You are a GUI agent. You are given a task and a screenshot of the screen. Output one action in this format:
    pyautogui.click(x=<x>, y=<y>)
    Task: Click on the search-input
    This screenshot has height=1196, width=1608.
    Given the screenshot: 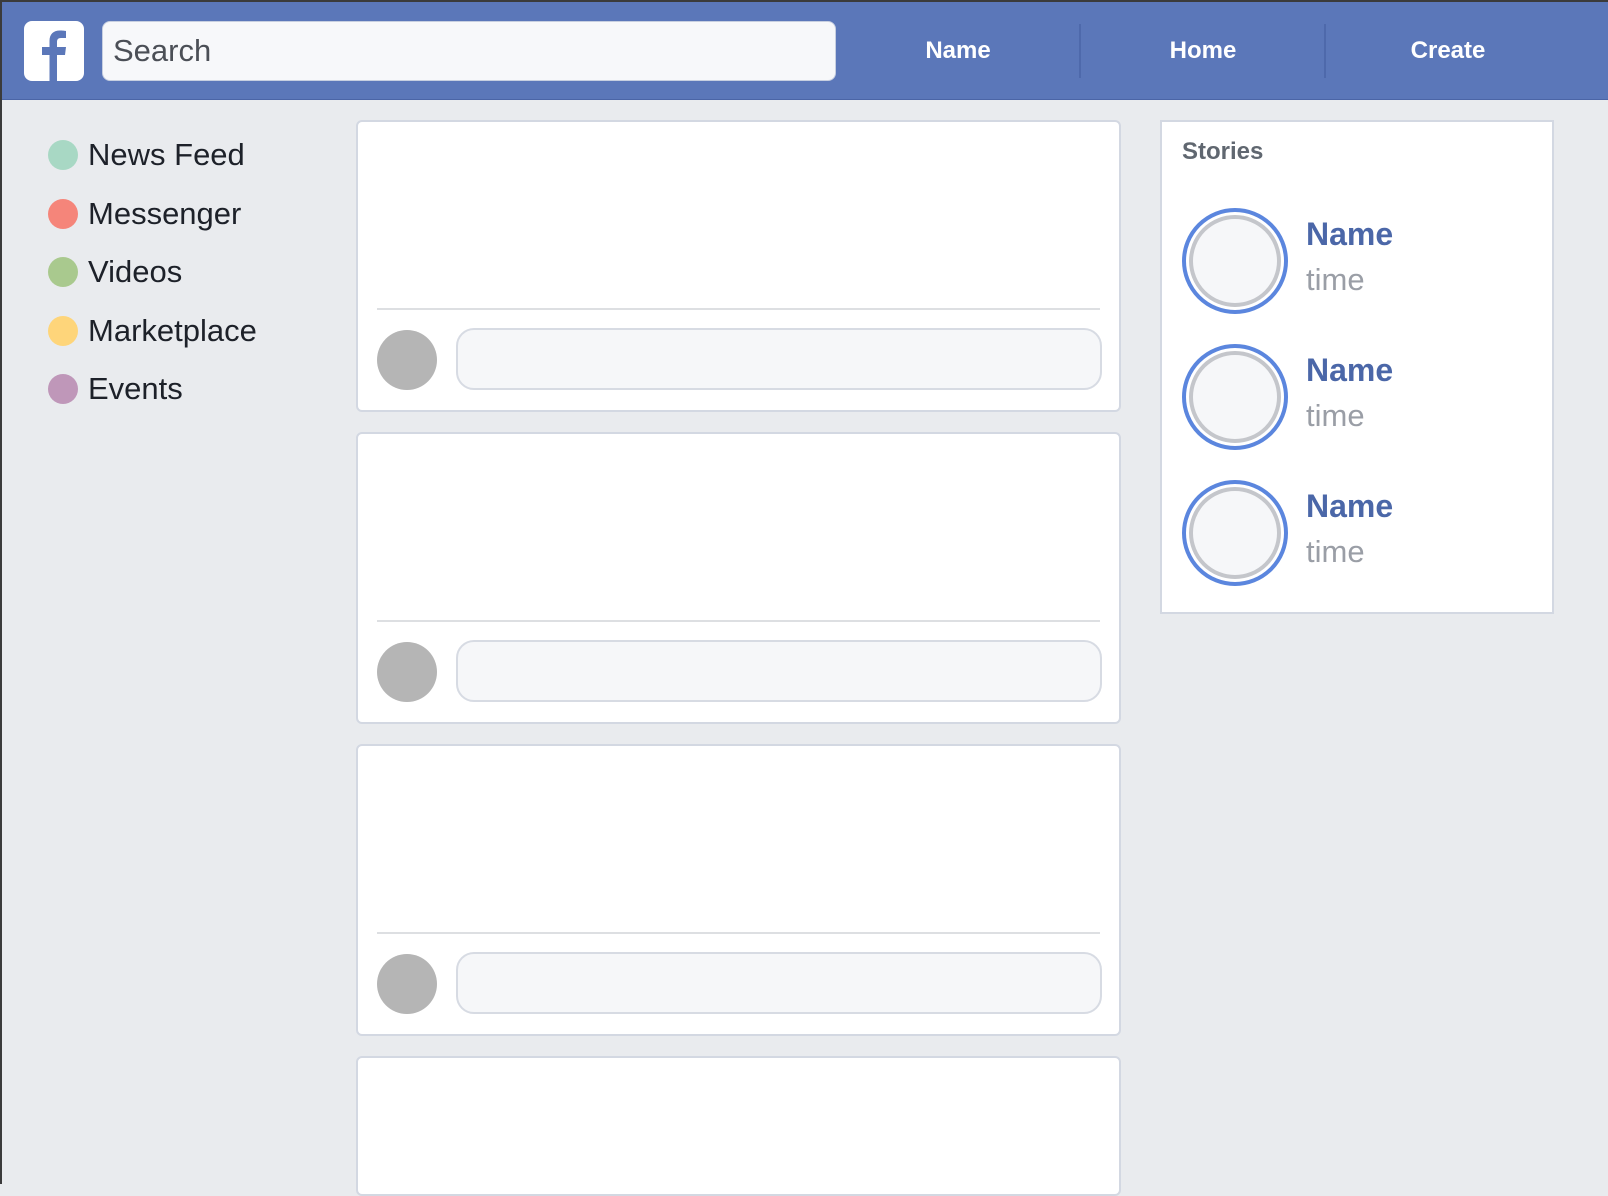 What is the action you would take?
    pyautogui.click(x=469, y=51)
    